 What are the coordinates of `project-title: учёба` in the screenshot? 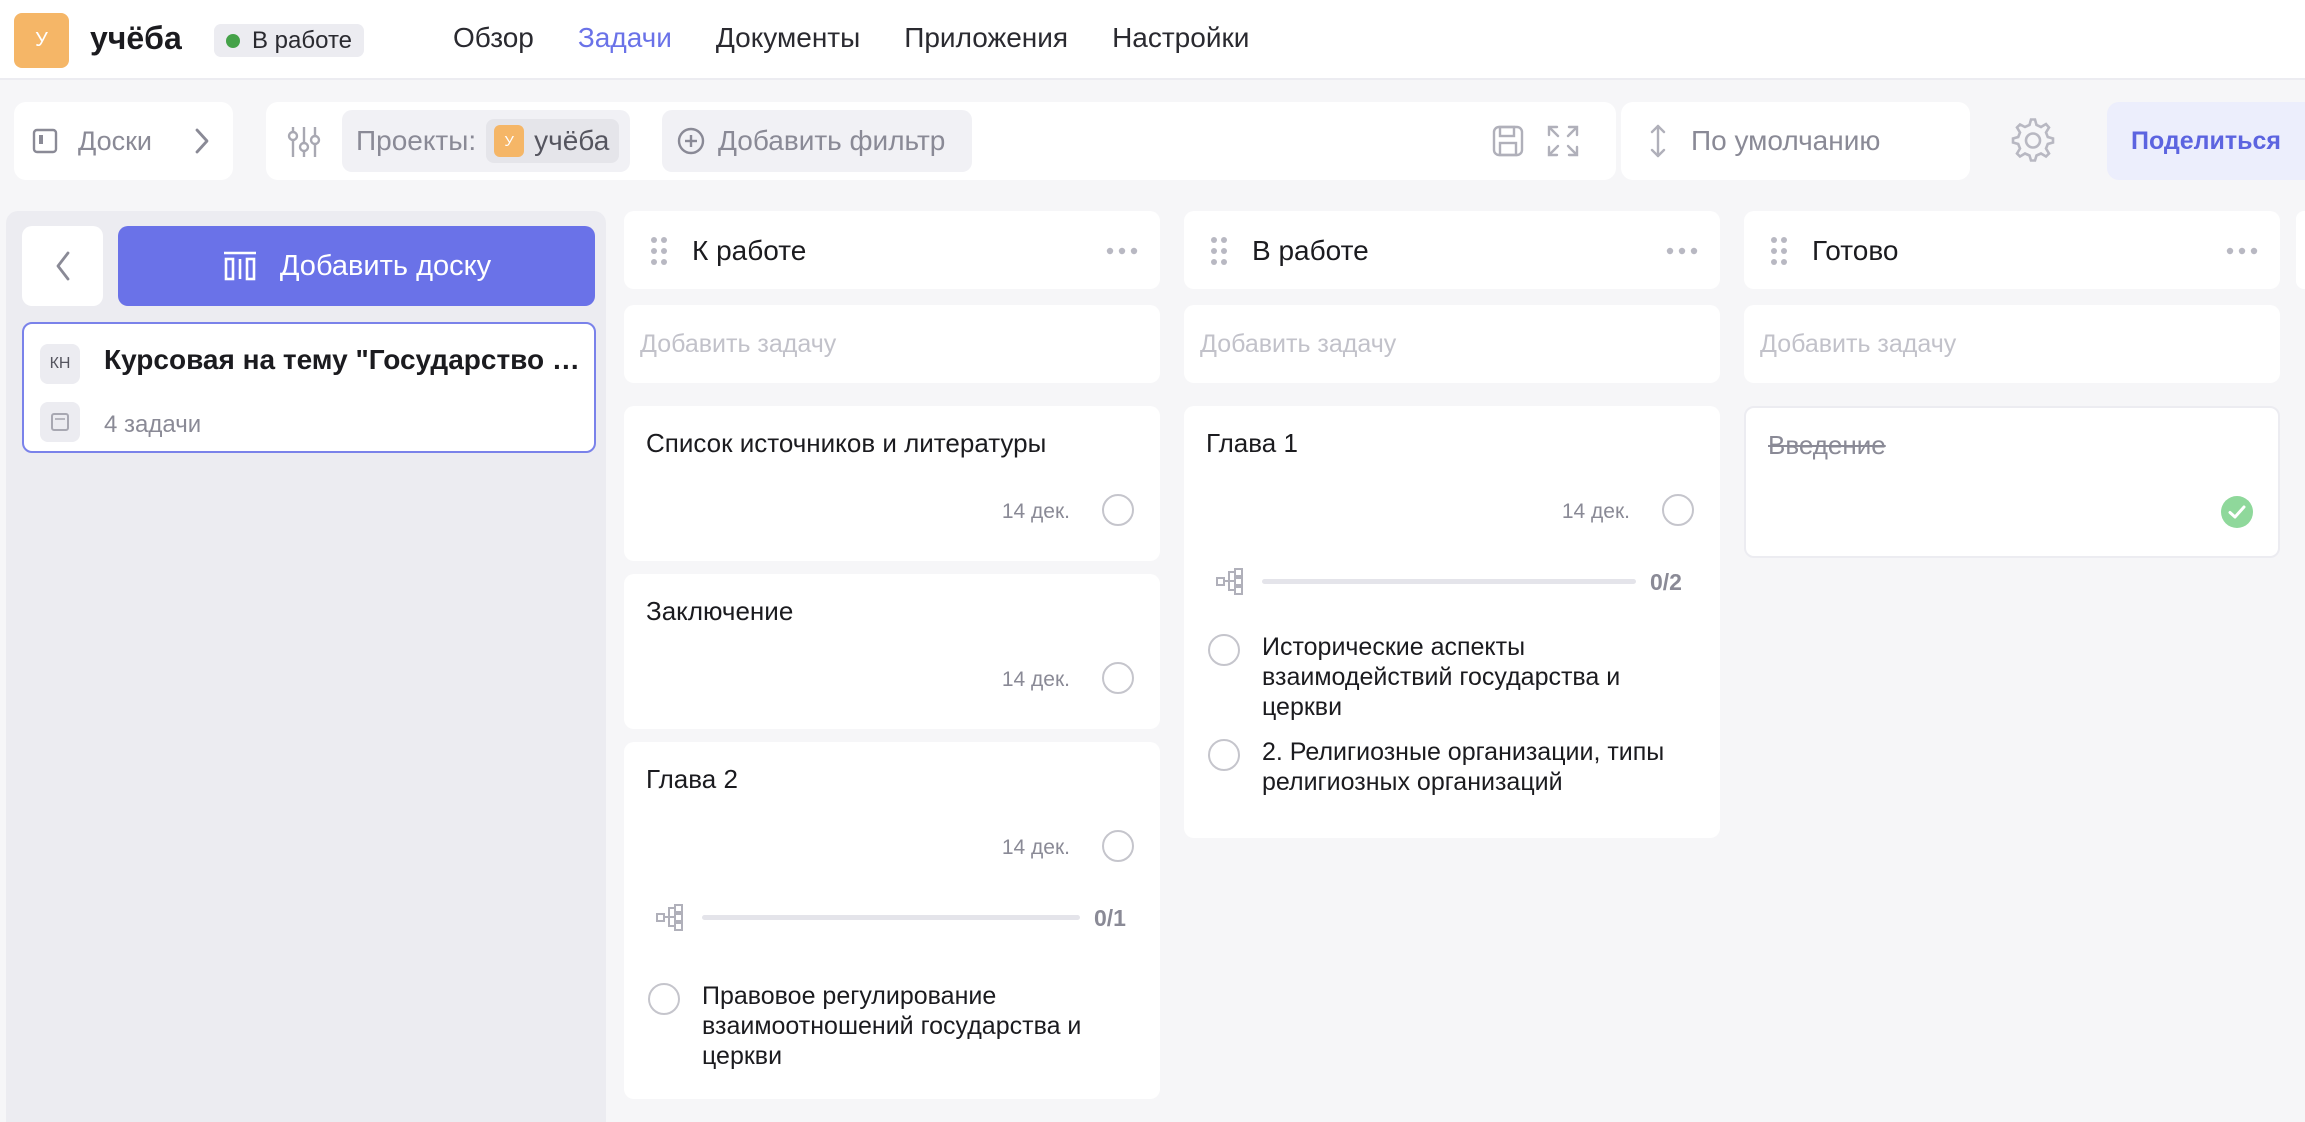 It's located at (136, 38).